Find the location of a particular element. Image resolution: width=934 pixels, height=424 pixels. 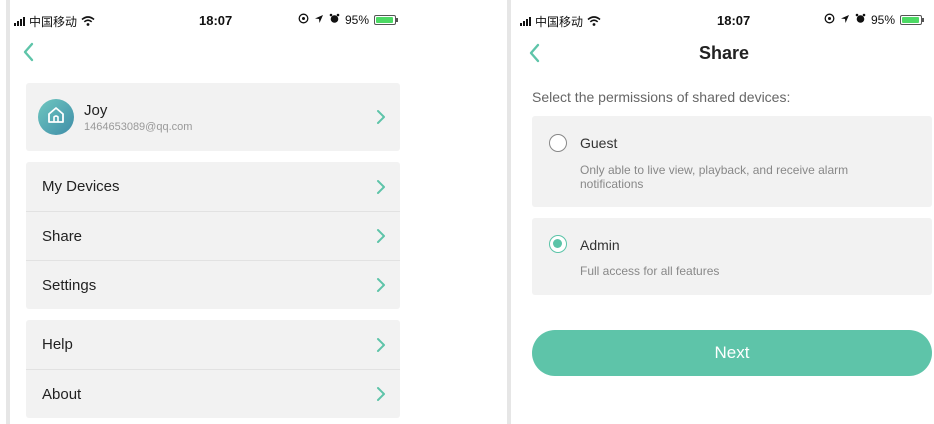

permission-option-admin: Admin Full access for all features is located at coordinates (732, 256).